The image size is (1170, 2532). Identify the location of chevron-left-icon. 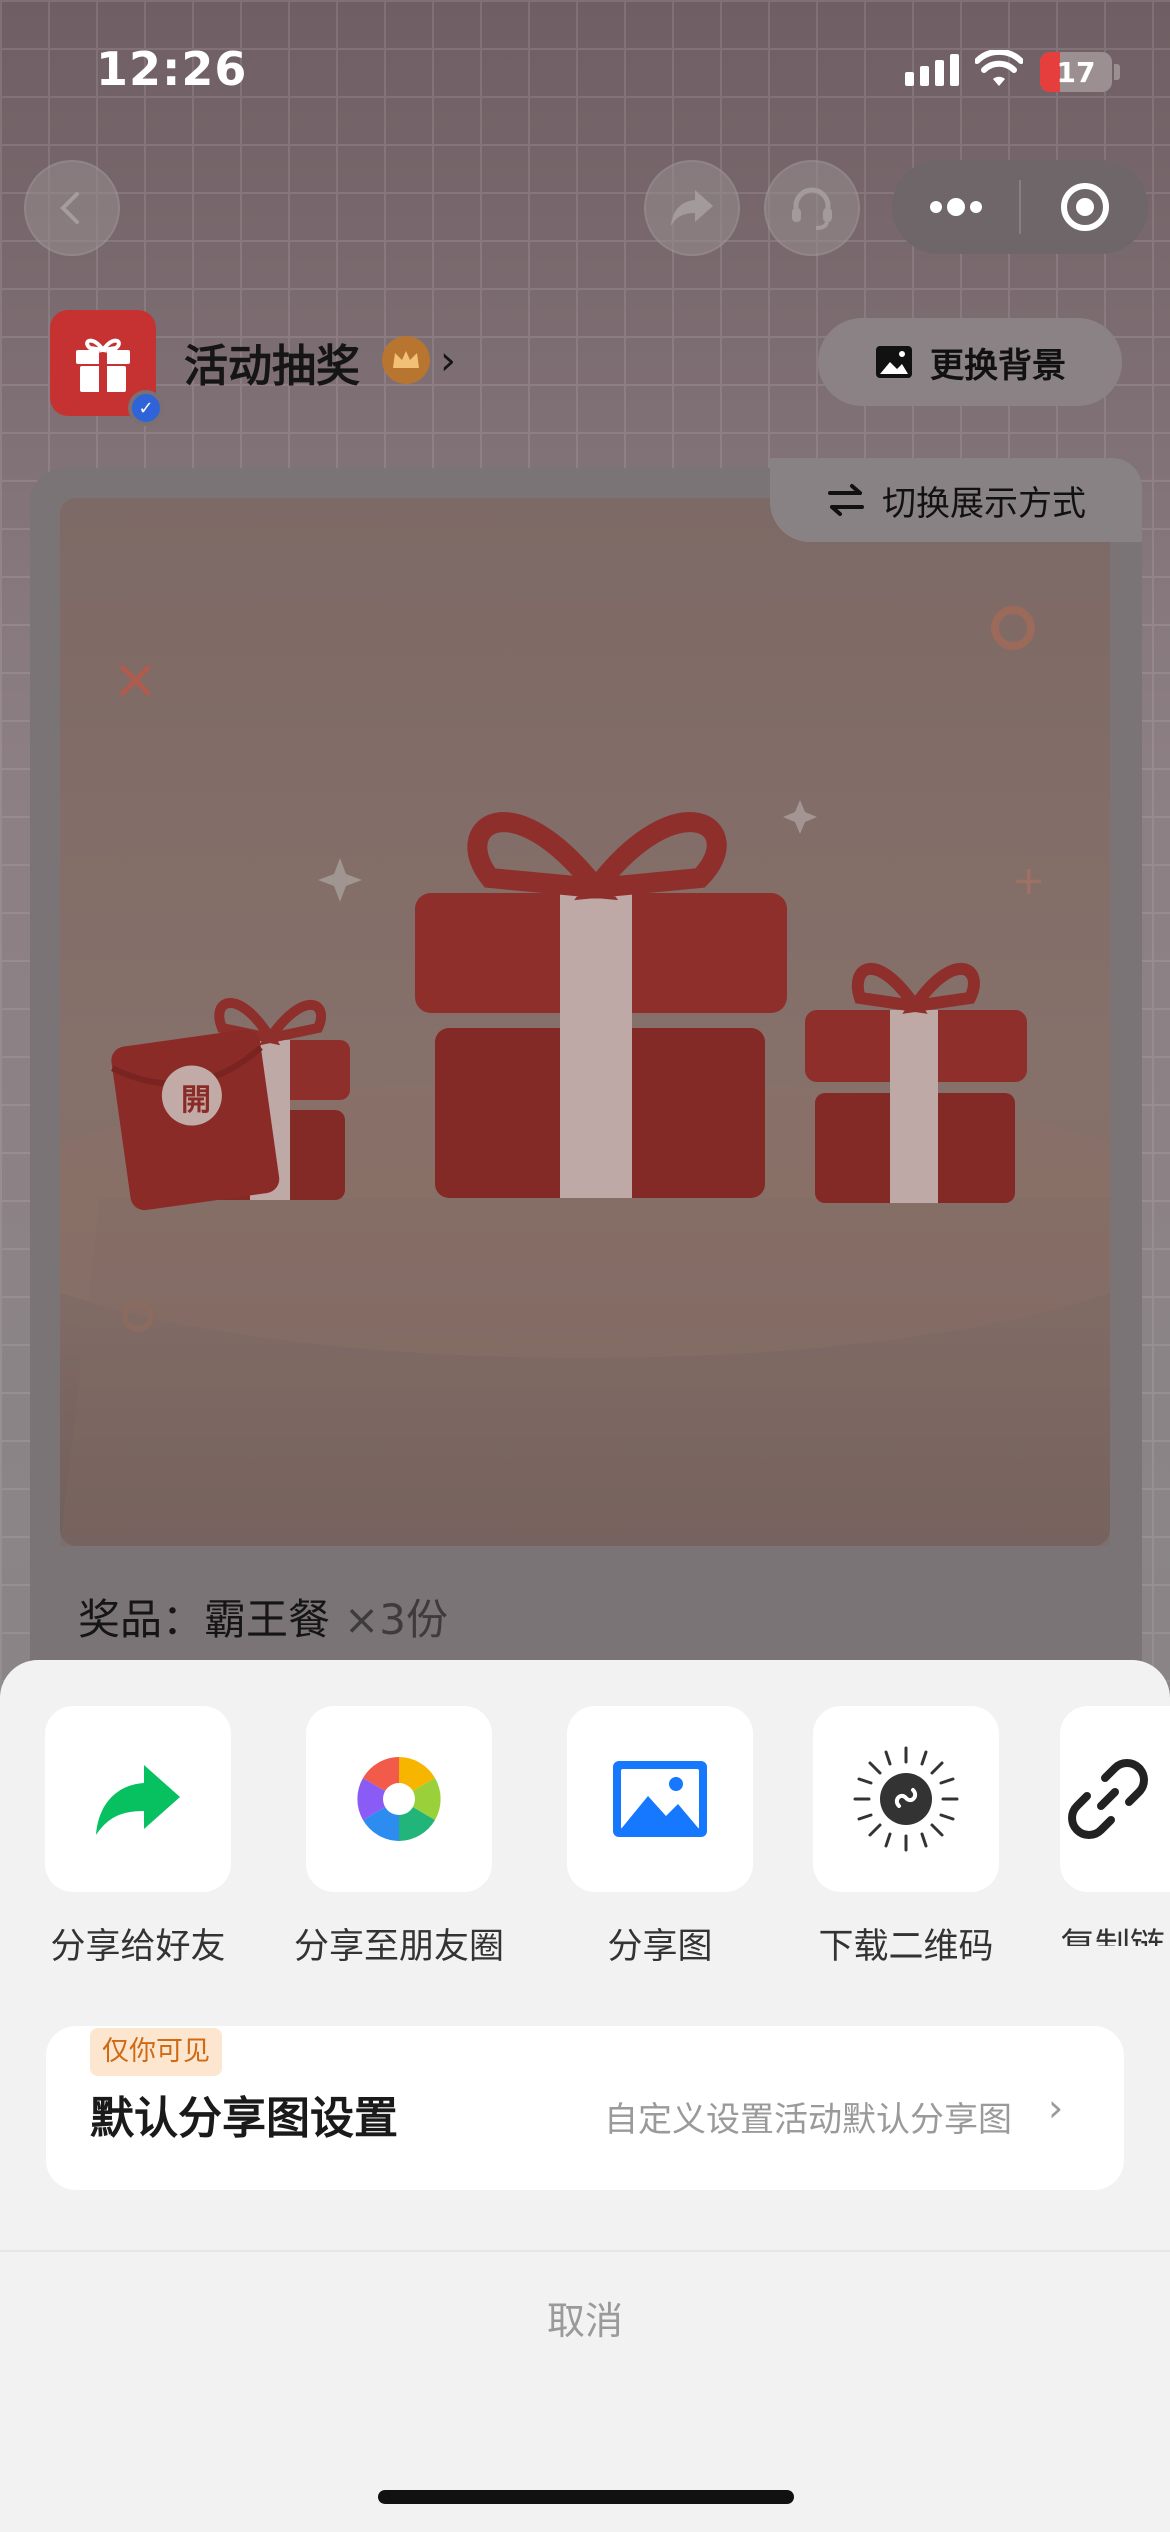
(69, 208).